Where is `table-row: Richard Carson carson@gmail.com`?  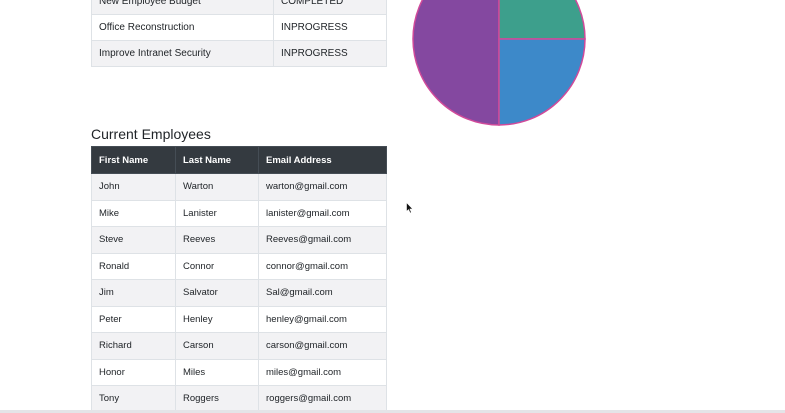 table-row: Richard Carson carson@gmail.com is located at coordinates (239, 346).